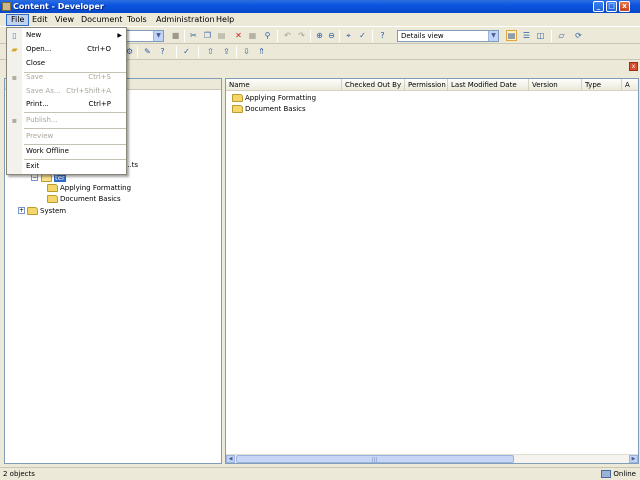 The height and width of the screenshot is (480, 640). Describe the element at coordinates (274, 98) in the screenshot. I see `list-item: Applying Formatting` at that location.